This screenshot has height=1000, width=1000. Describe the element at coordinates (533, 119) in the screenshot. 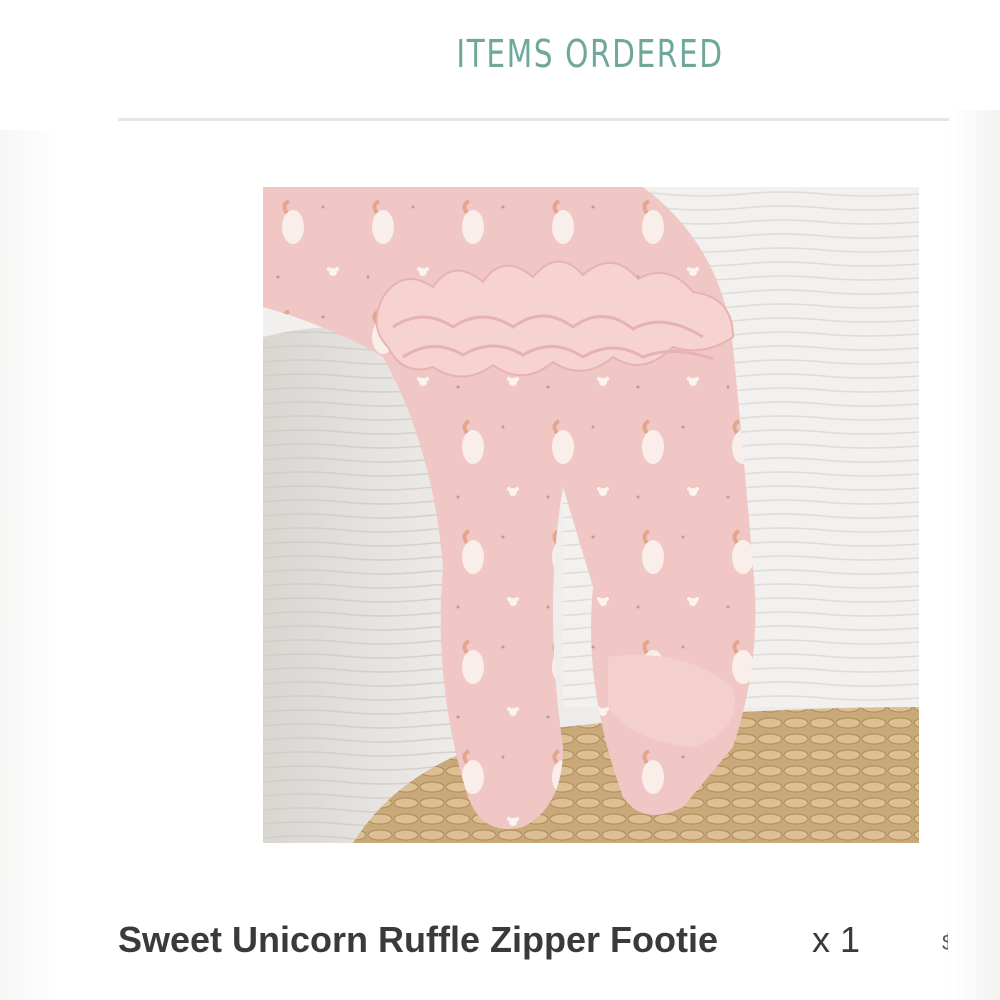

I see `heading-divider` at that location.